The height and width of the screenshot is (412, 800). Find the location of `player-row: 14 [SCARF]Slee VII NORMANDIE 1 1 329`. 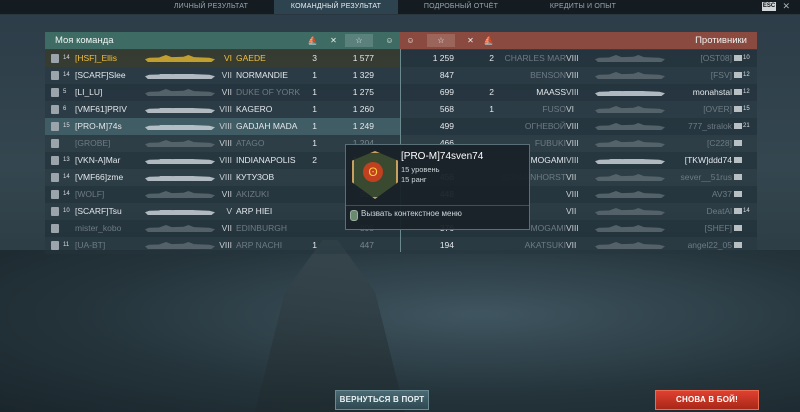

player-row: 14 [SCARF]Slee VII NORMANDIE 1 1 329 is located at coordinates (222, 75).